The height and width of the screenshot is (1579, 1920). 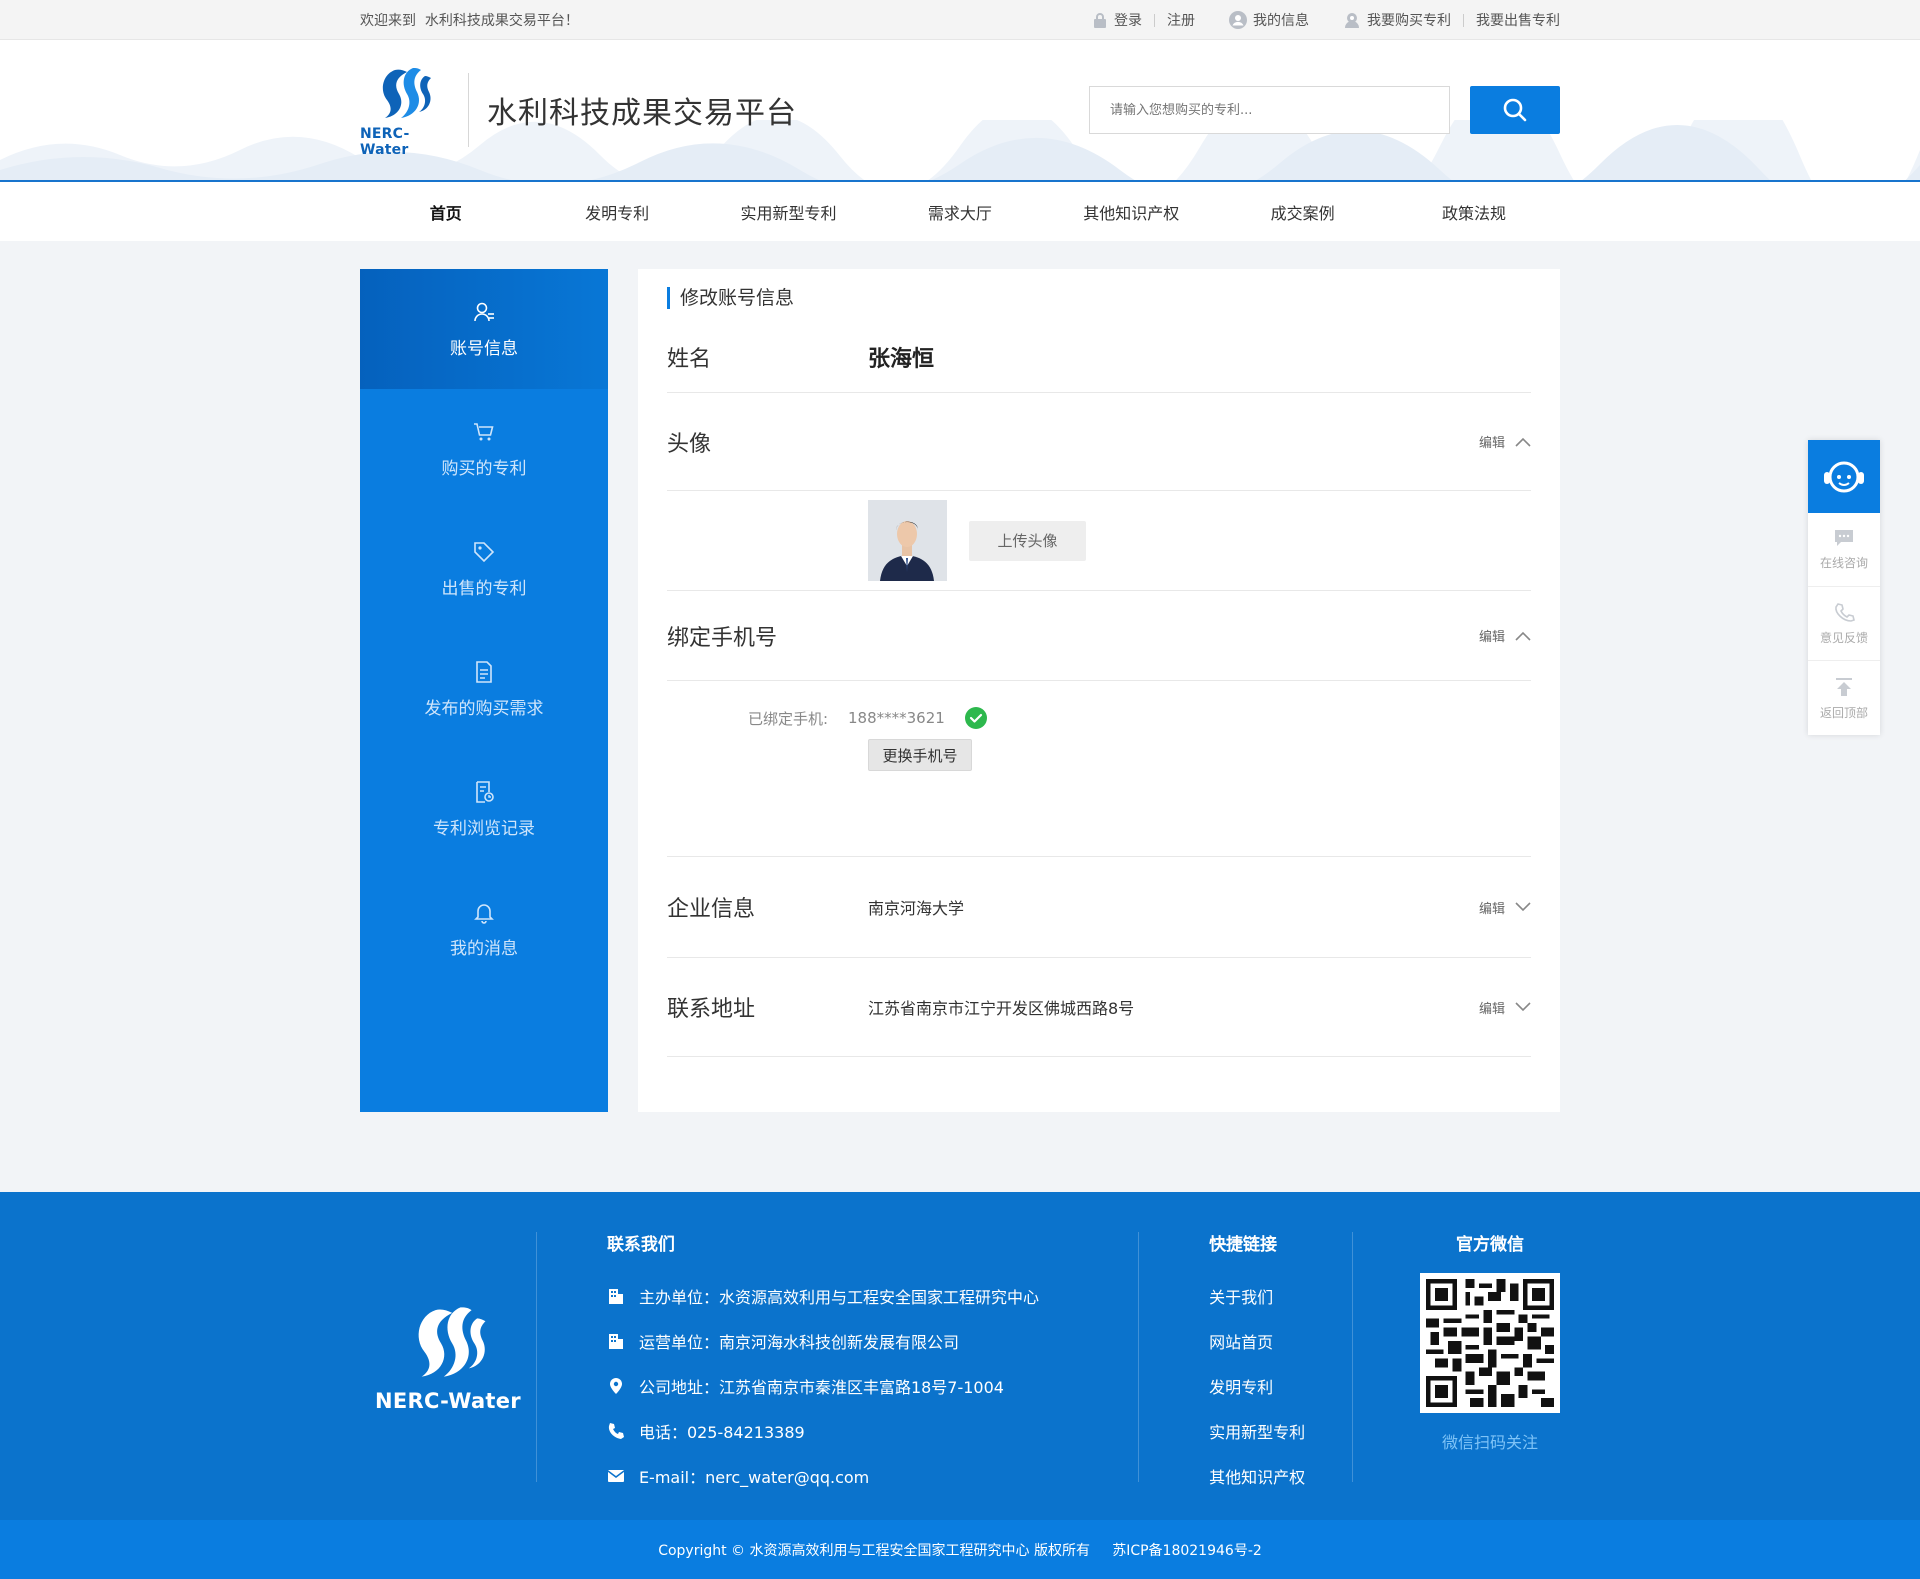 I want to click on company-label: 企业信息, so click(x=711, y=909).